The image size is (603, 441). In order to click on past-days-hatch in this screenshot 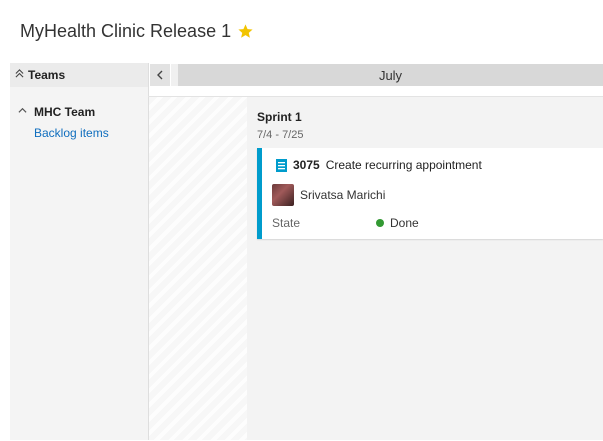, I will do `click(198, 268)`.